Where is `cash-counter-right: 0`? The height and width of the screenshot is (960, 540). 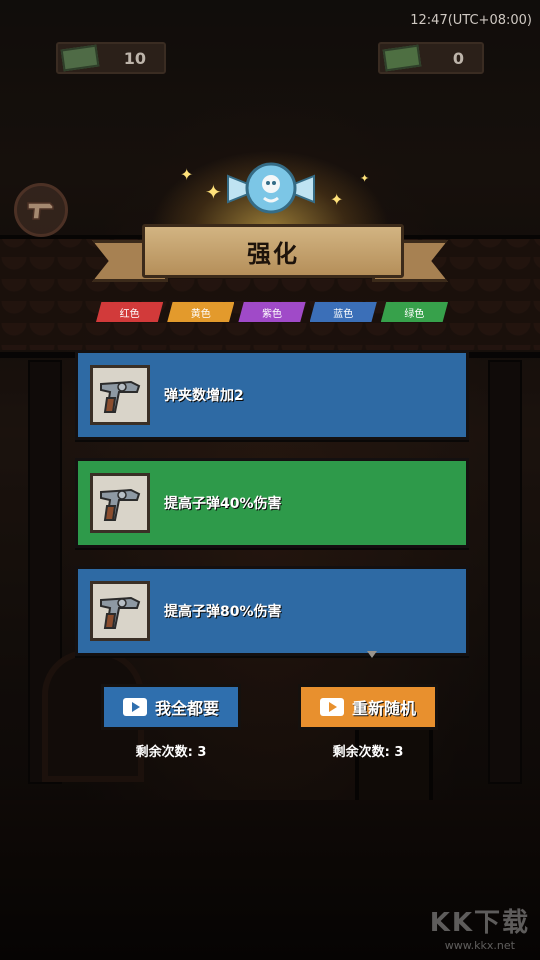 cash-counter-right: 0 is located at coordinates (431, 58).